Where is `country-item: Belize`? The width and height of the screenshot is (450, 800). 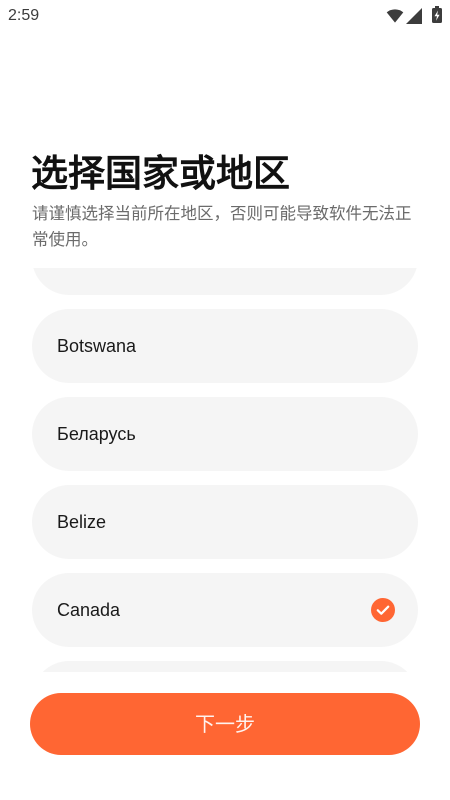 country-item: Belize is located at coordinates (225, 522).